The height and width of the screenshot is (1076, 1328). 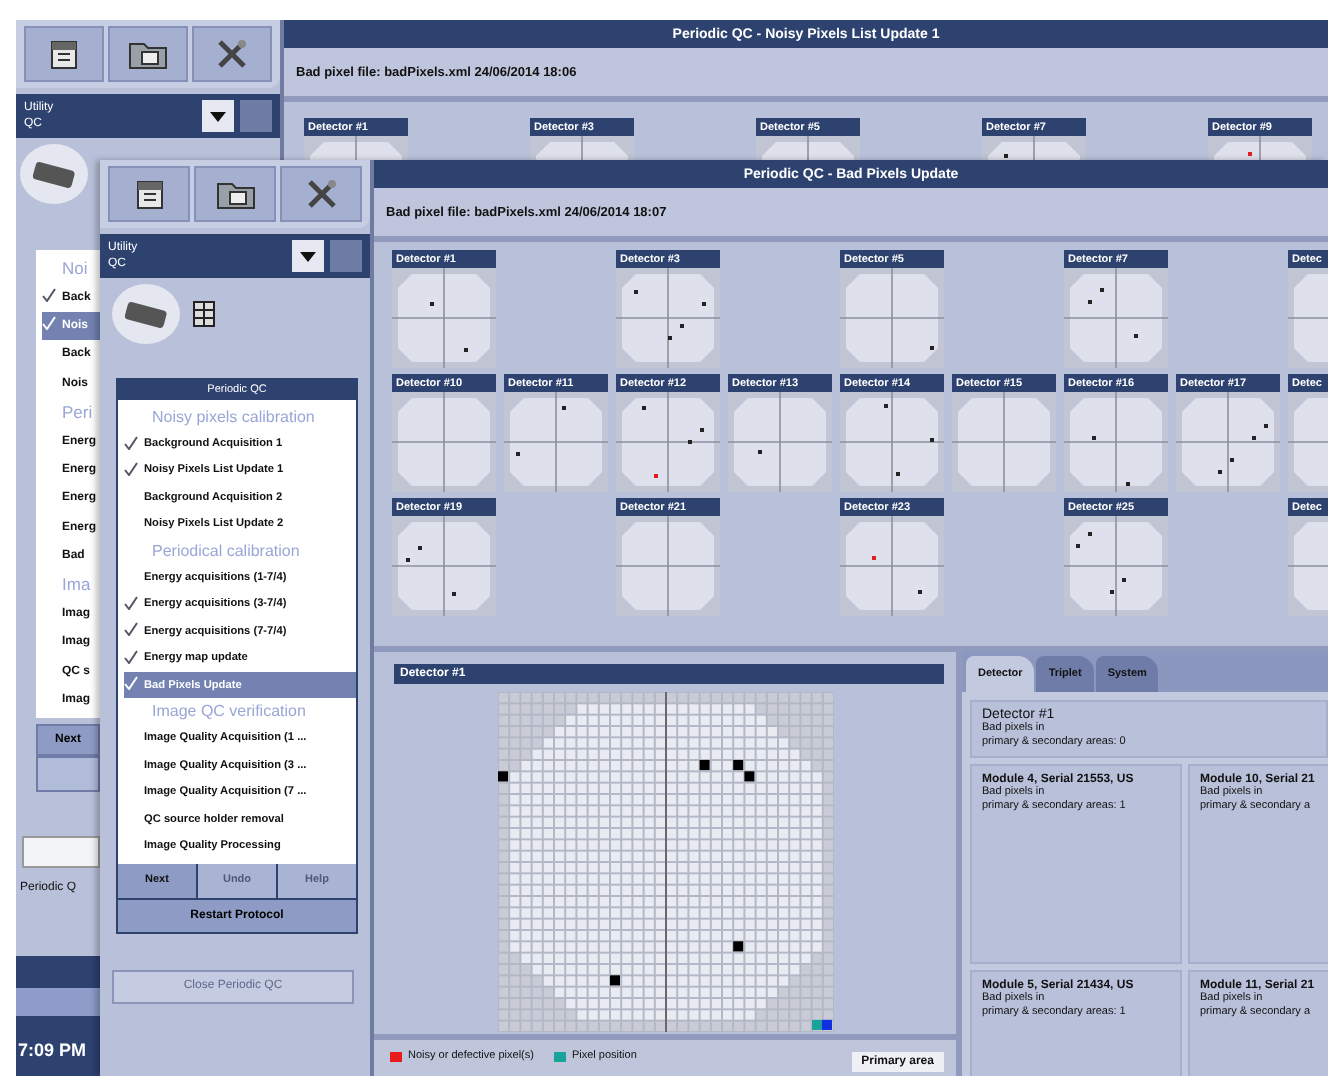 What do you see at coordinates (226, 551) in the screenshot?
I see `section-heading: Periodical calibration` at bounding box center [226, 551].